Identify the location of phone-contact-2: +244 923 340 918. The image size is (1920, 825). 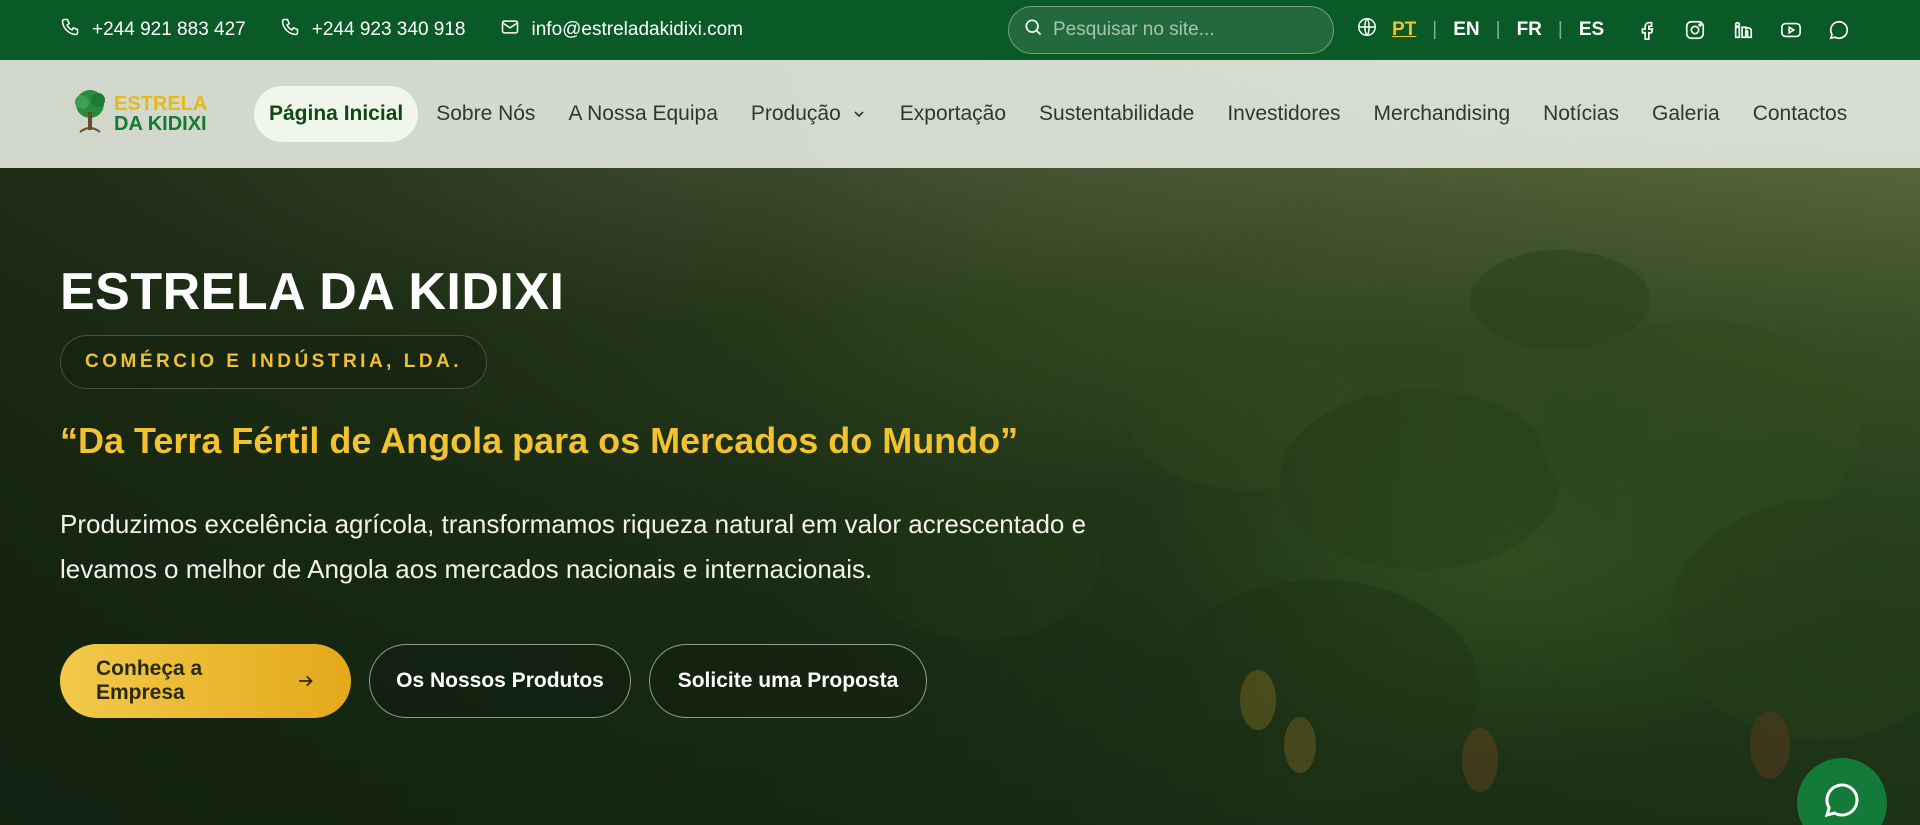
(373, 30).